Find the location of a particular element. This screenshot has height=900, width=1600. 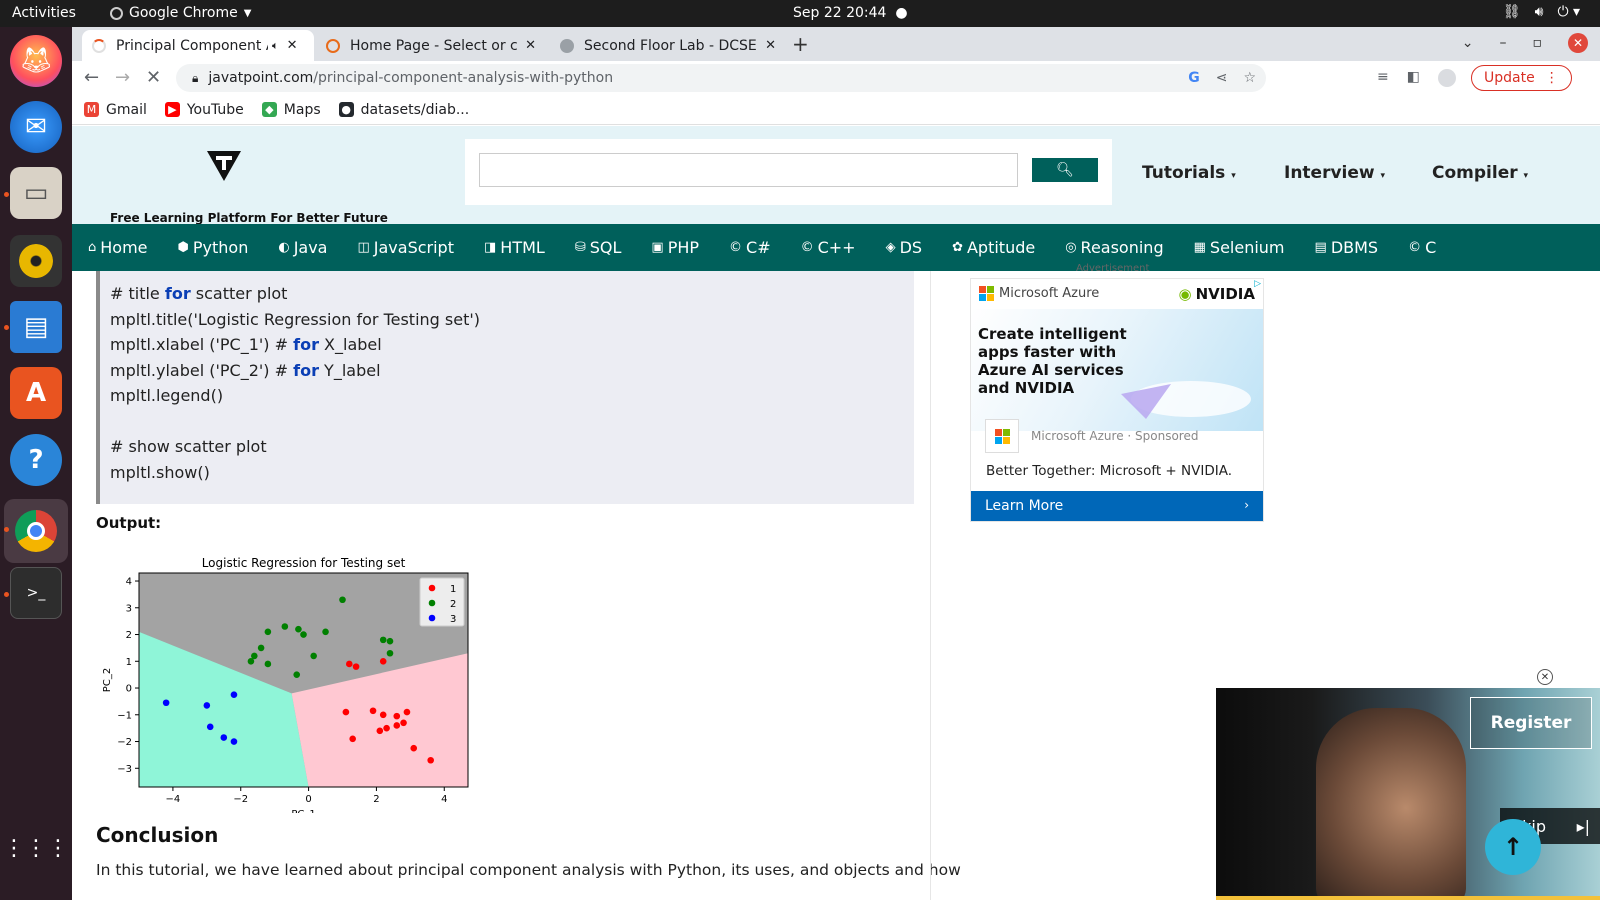

bookmark-2: ◆ Maps is located at coordinates (291, 110).